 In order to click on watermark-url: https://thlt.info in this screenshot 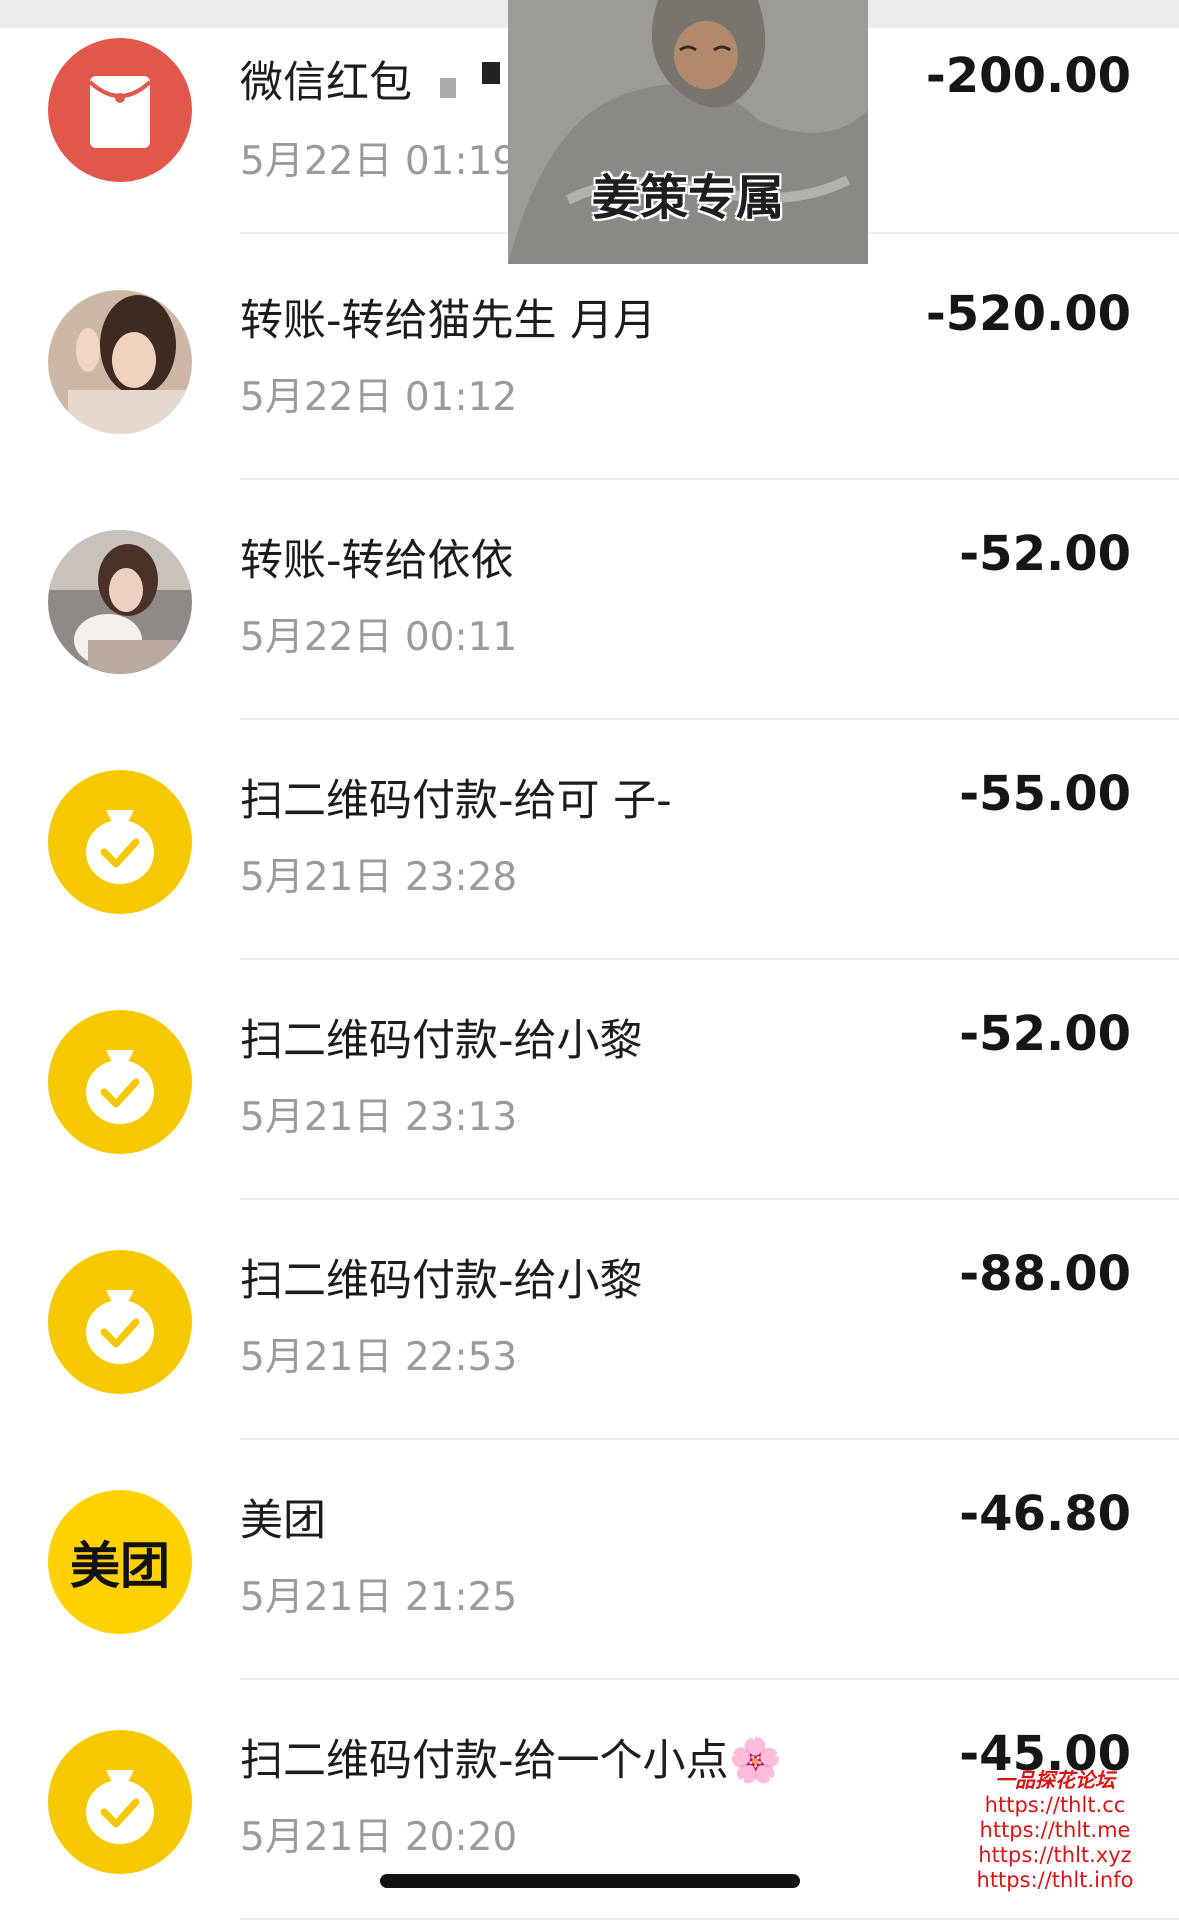, I will do `click(1055, 1880)`.